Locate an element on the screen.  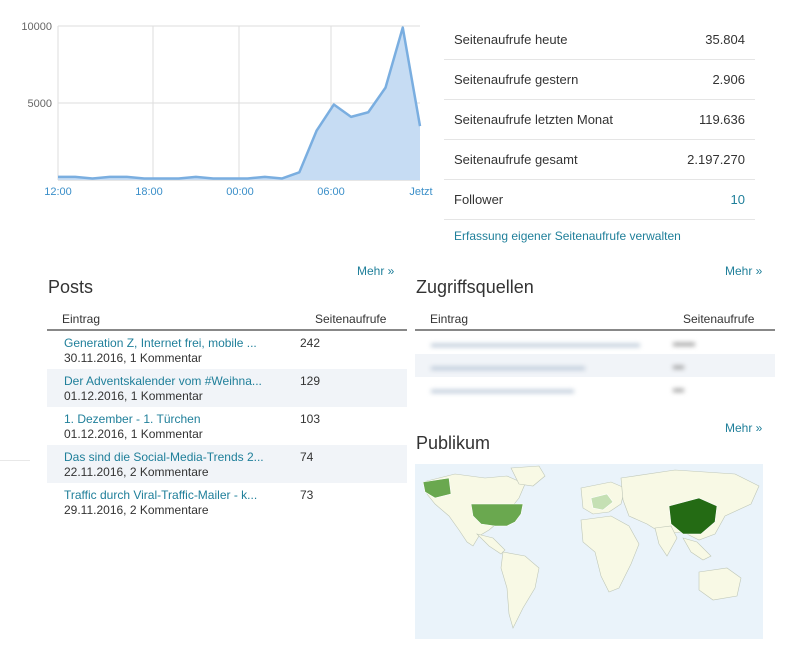
followers-count-link: 10 is located at coordinates (738, 199).